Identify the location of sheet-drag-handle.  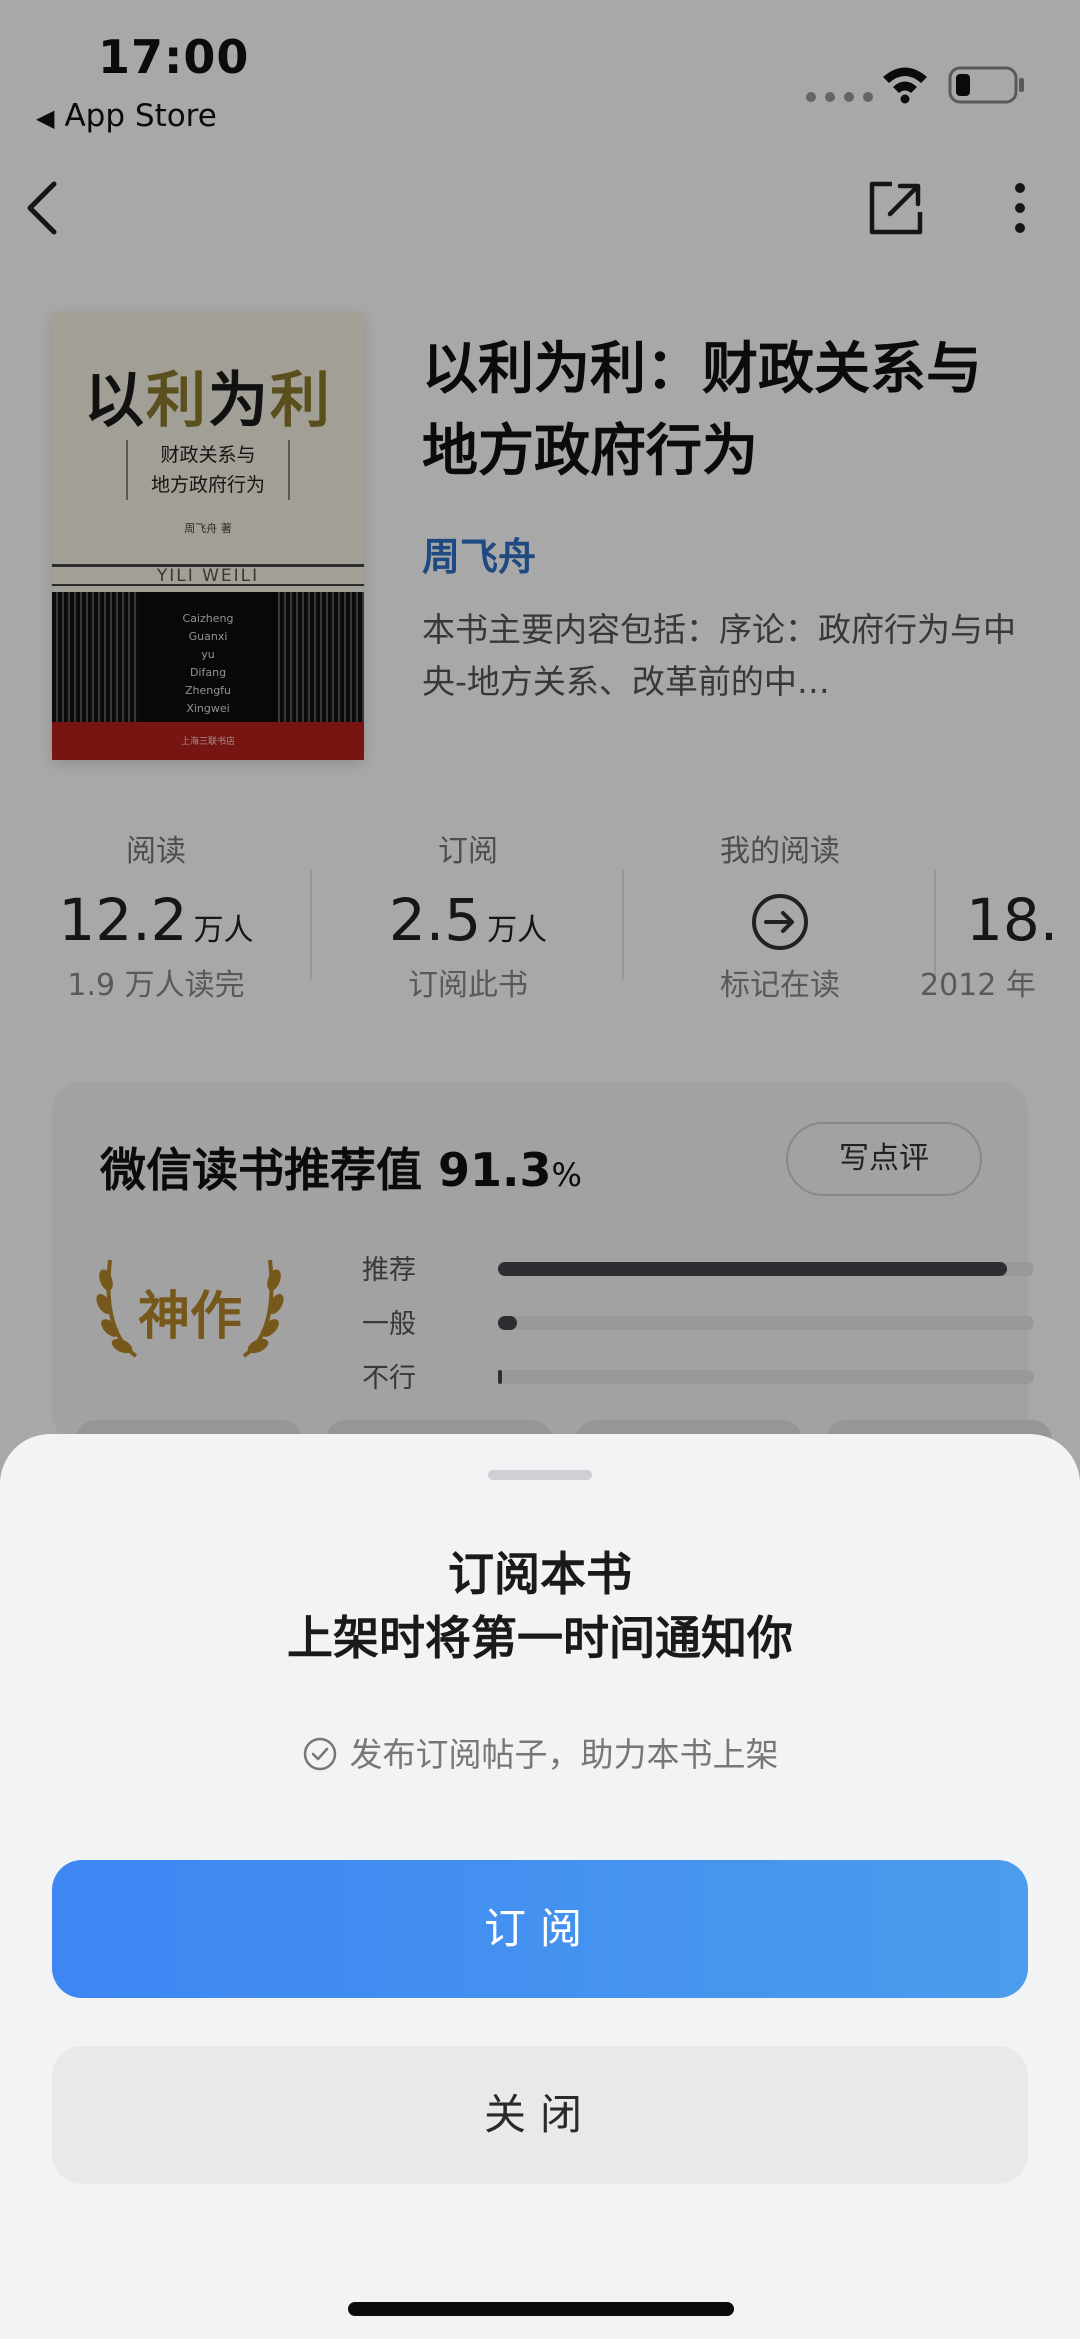
(540, 1475).